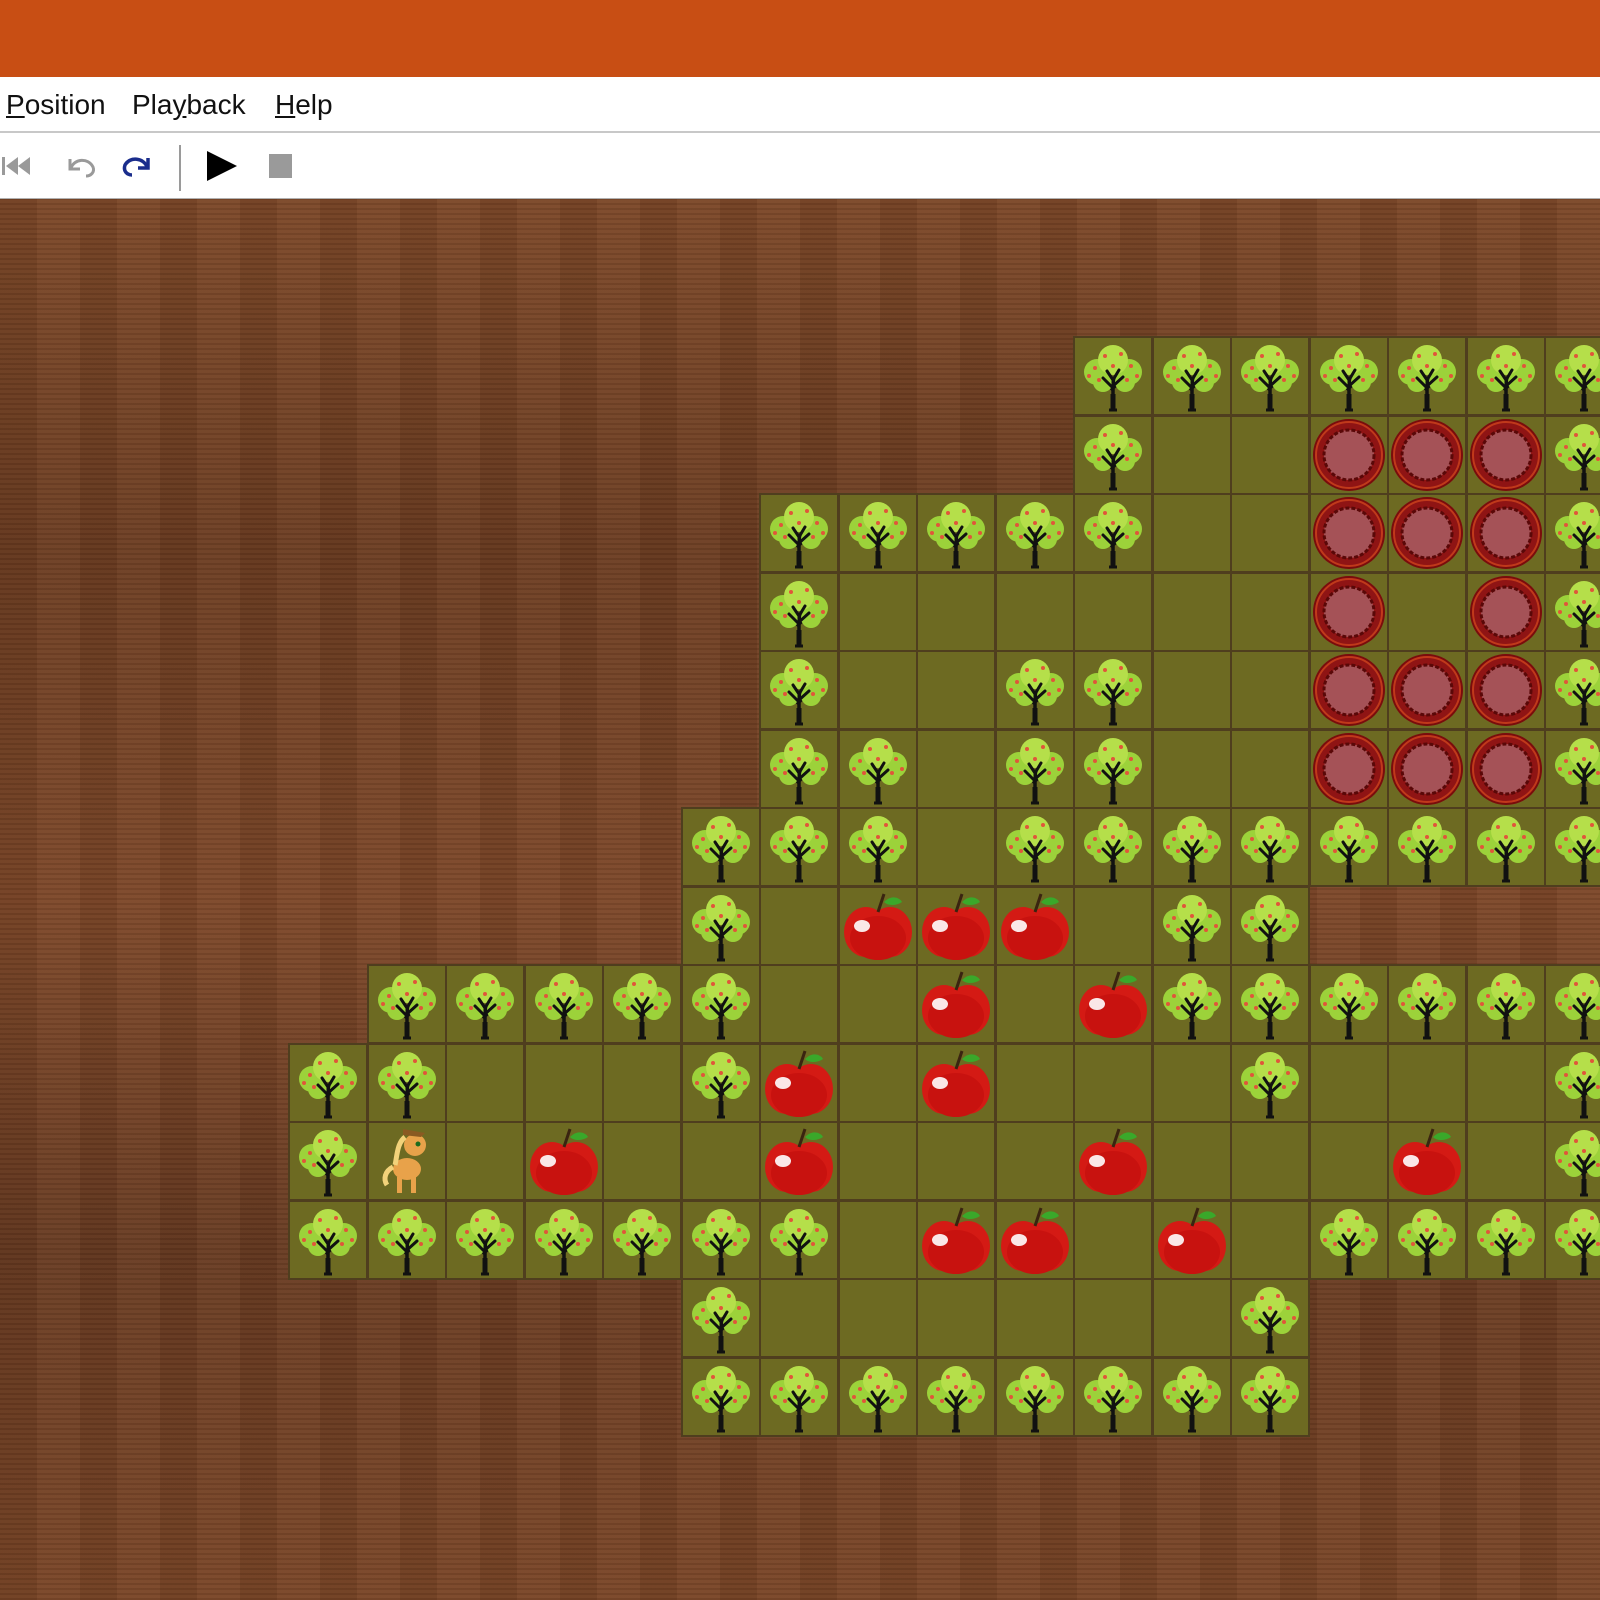 The height and width of the screenshot is (1600, 1600). I want to click on rewind-to-start-button, so click(20, 166).